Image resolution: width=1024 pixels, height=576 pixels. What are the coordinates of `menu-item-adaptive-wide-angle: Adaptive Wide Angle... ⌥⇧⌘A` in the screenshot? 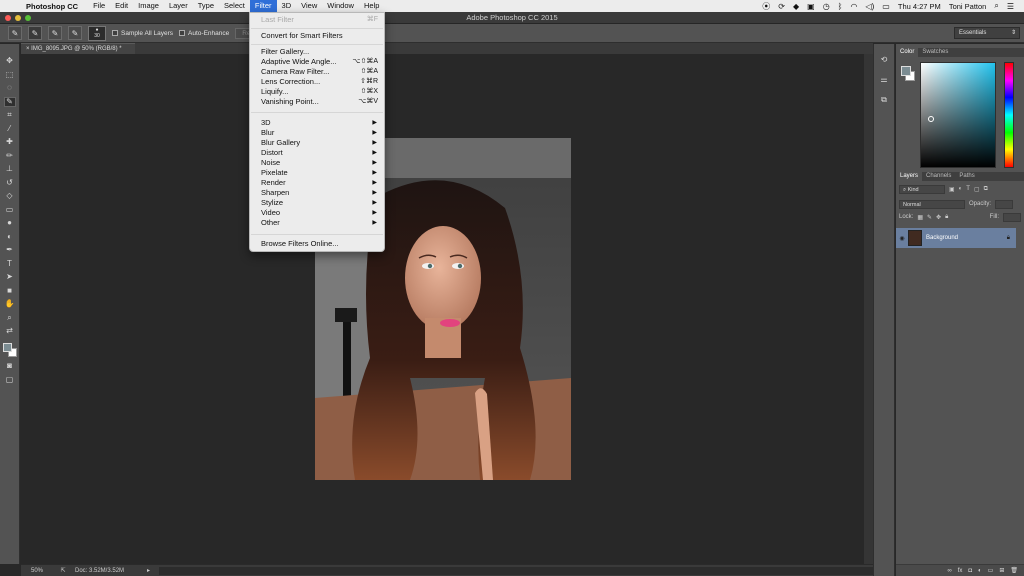 It's located at (317, 62).